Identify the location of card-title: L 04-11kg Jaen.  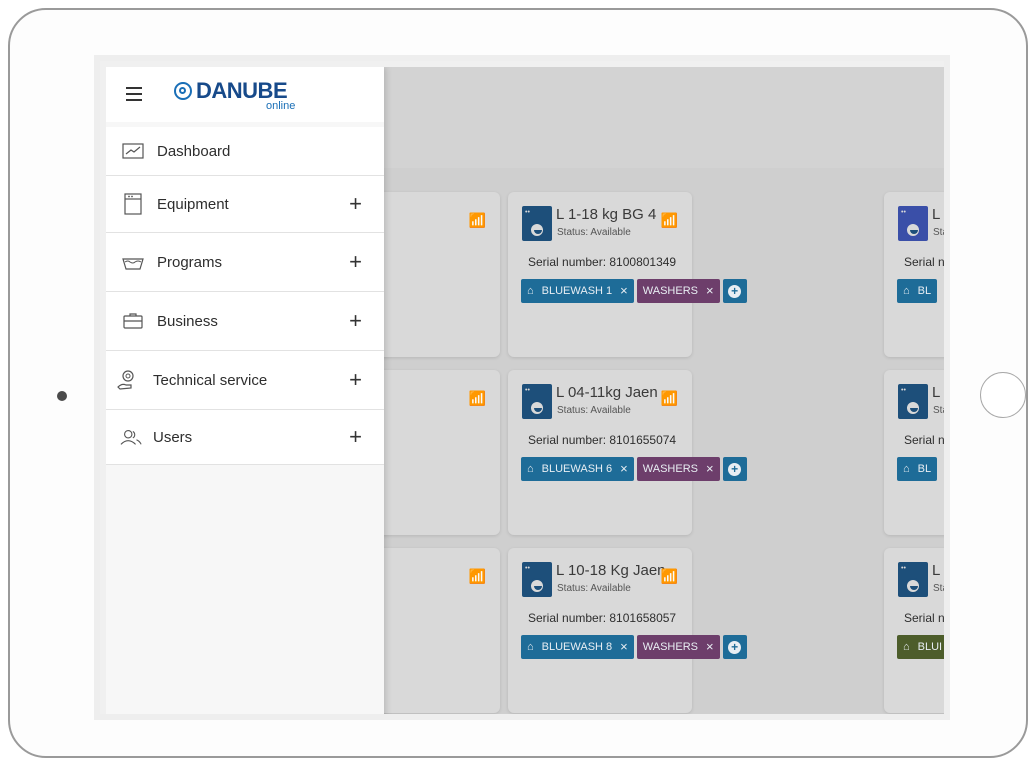
(607, 392).